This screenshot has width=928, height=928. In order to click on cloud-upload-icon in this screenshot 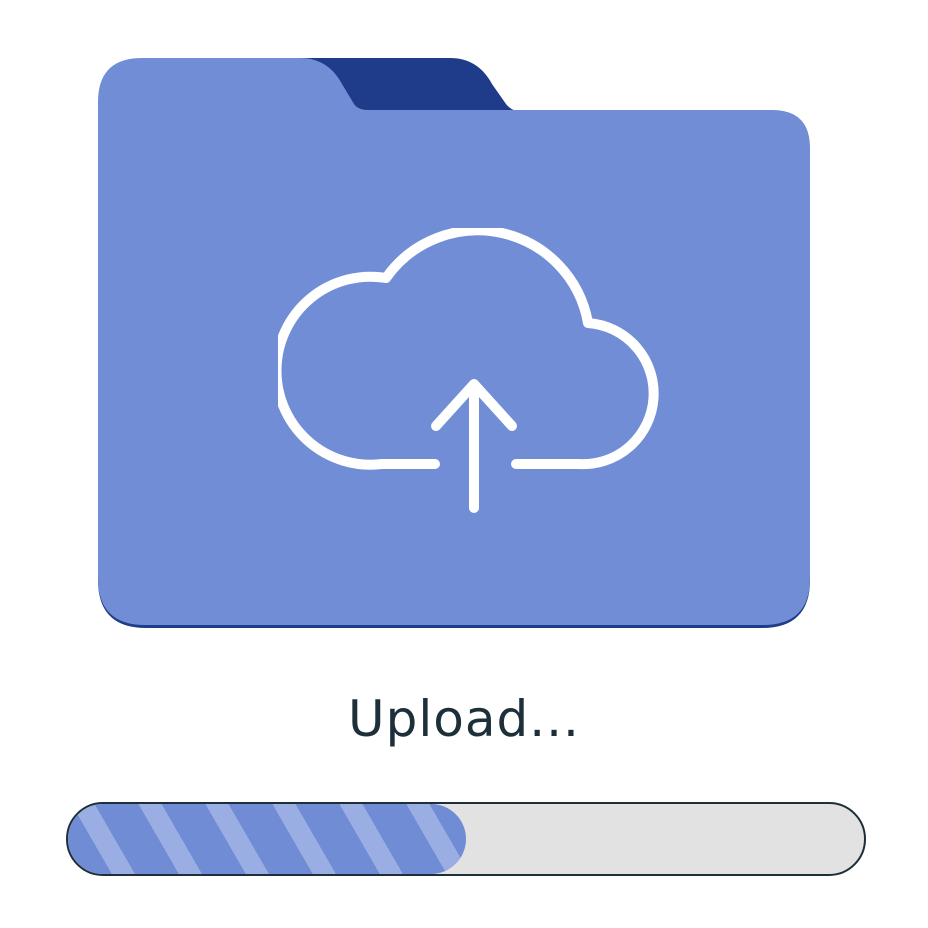, I will do `click(468, 370)`.